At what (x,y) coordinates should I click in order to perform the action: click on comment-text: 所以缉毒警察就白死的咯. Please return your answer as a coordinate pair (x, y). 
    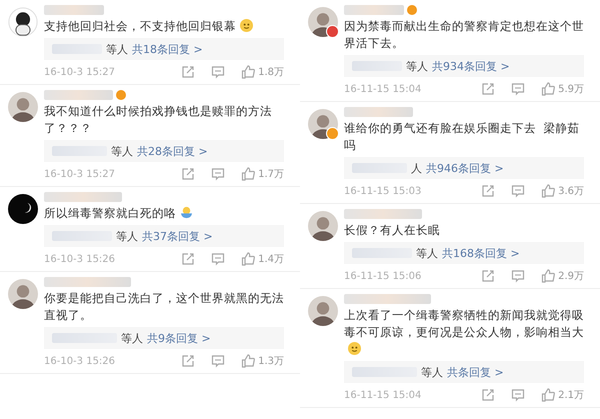
    Looking at the image, I should click on (164, 213).